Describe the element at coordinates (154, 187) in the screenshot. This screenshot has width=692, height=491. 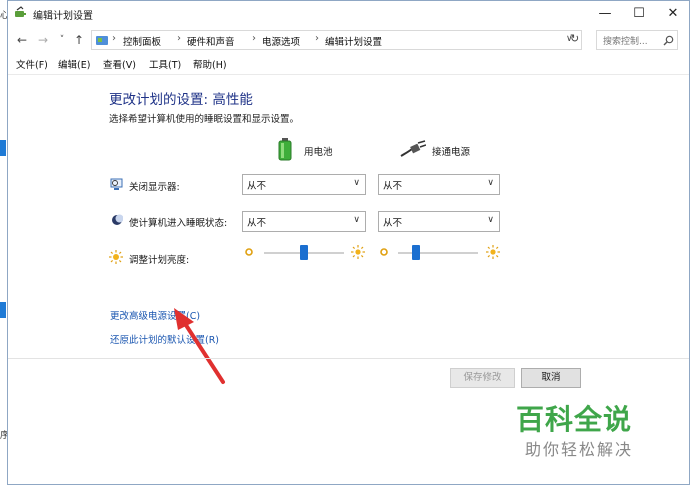
I see `display-off-label: 关闭显示器:` at that location.